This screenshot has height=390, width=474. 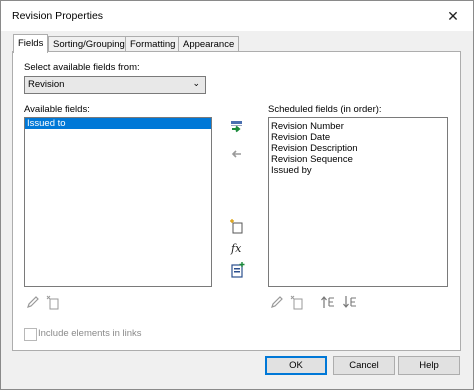 I want to click on new-parameter-icon, so click(x=237, y=226).